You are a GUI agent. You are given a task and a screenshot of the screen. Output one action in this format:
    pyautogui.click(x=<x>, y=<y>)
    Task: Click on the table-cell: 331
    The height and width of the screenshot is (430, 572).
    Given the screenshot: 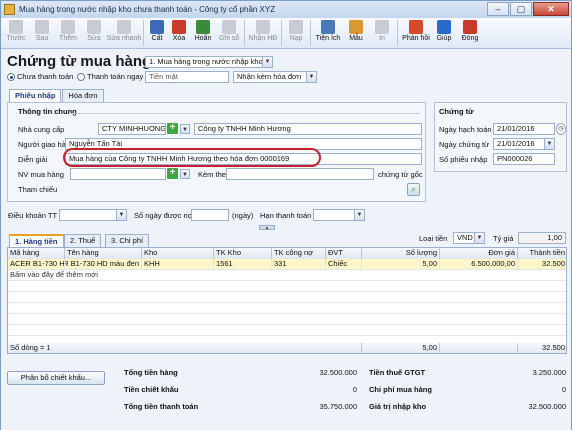 What is the action you would take?
    pyautogui.click(x=299, y=264)
    